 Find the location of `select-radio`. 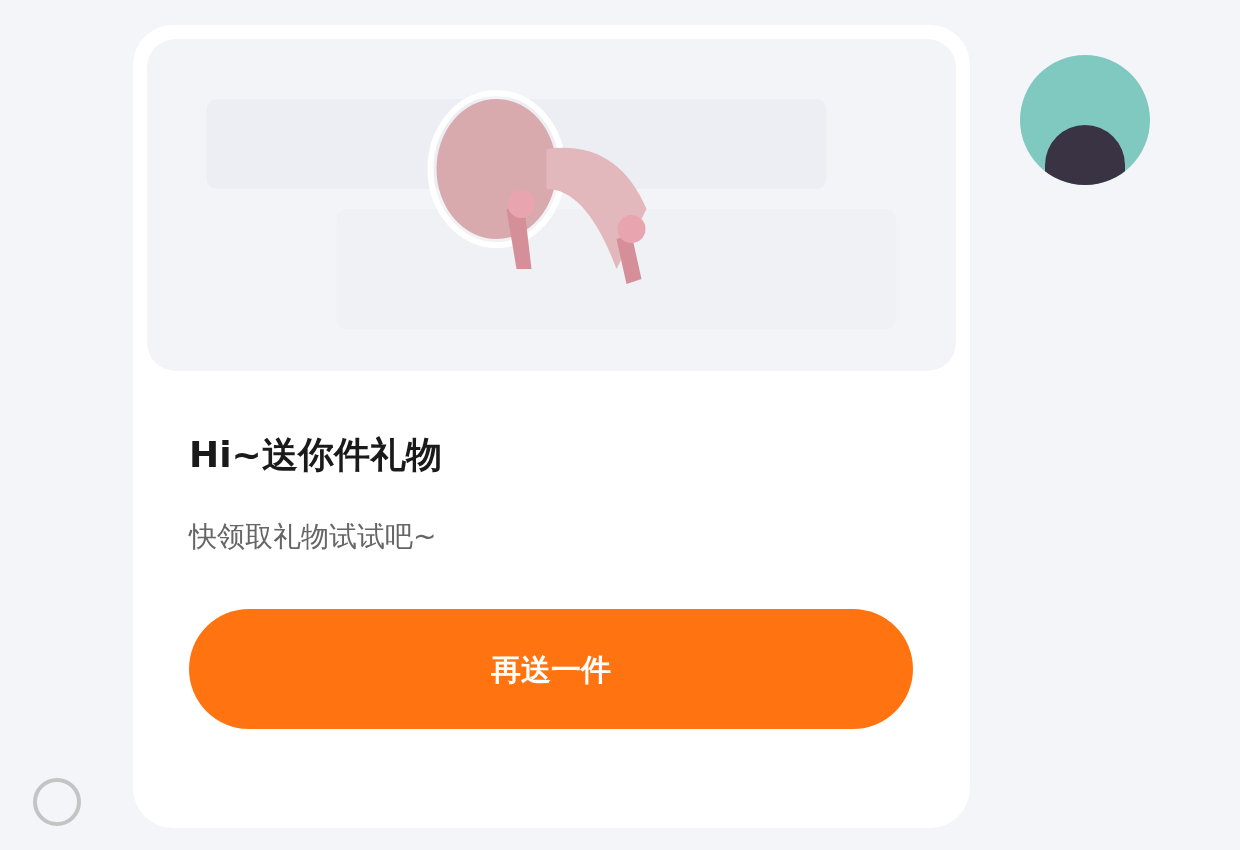

select-radio is located at coordinates (56, 802).